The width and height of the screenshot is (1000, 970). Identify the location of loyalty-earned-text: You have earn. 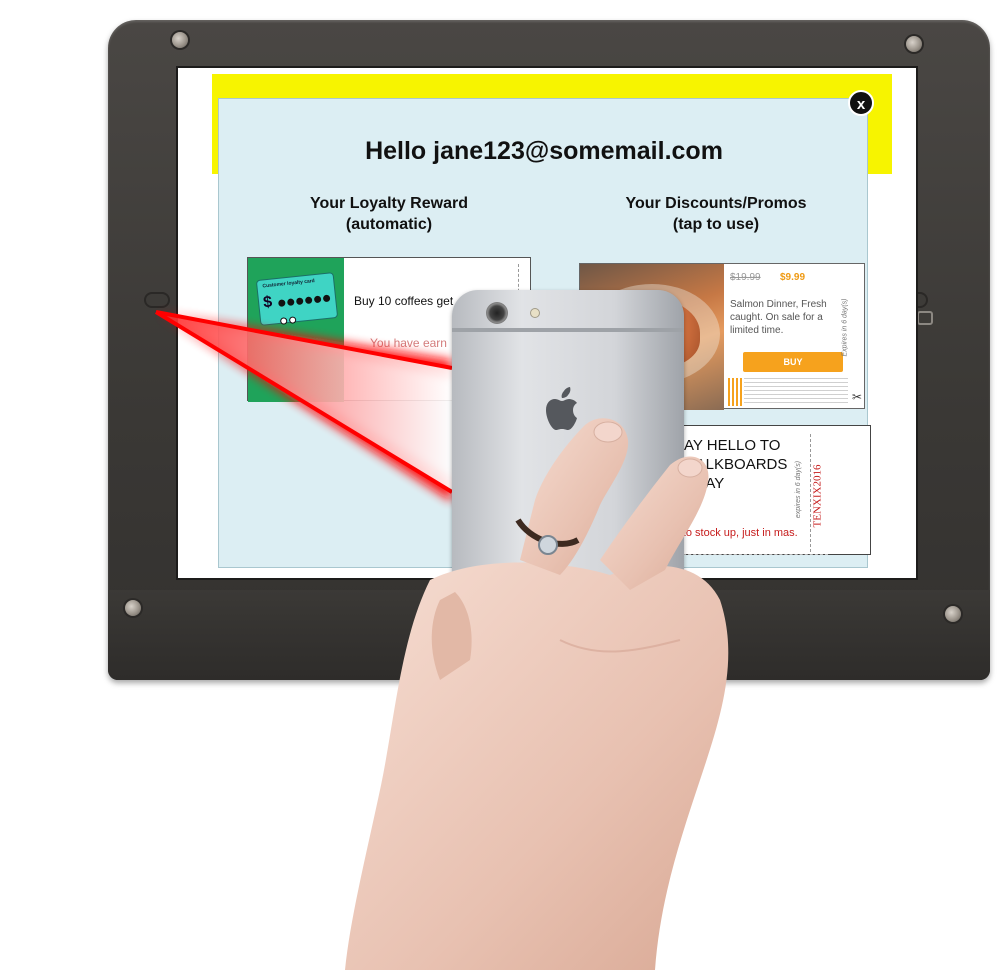
(408, 343).